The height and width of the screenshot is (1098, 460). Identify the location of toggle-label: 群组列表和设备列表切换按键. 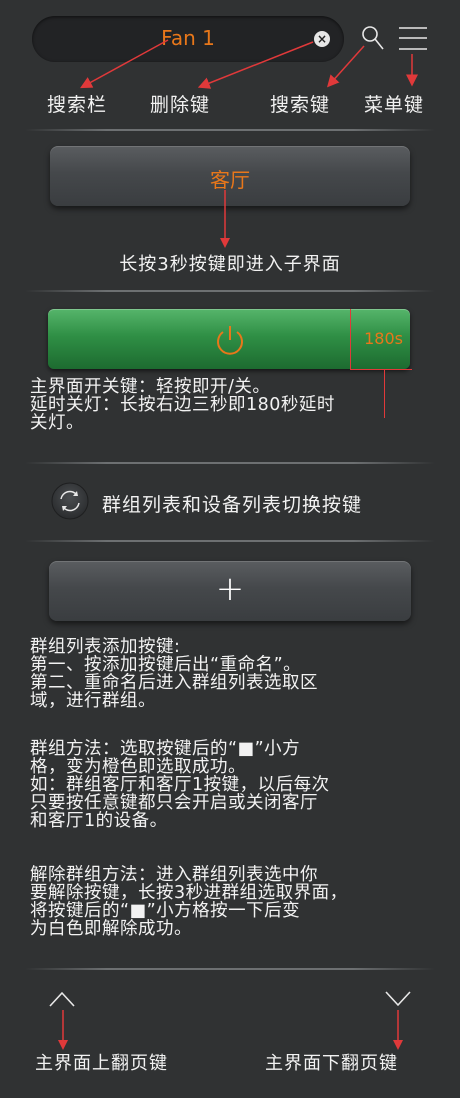
(232, 505).